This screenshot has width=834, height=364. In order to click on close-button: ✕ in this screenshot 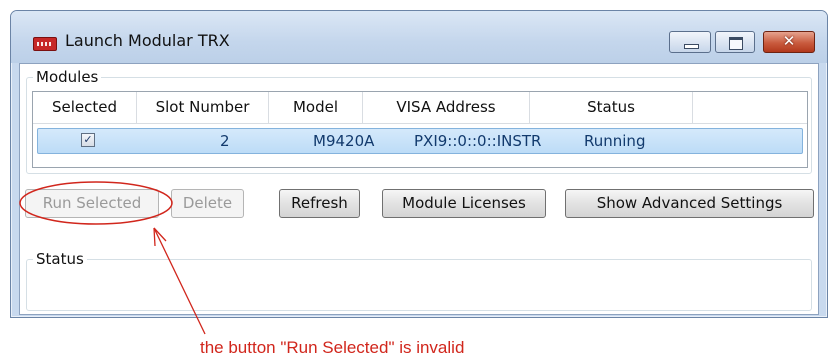, I will do `click(789, 42)`.